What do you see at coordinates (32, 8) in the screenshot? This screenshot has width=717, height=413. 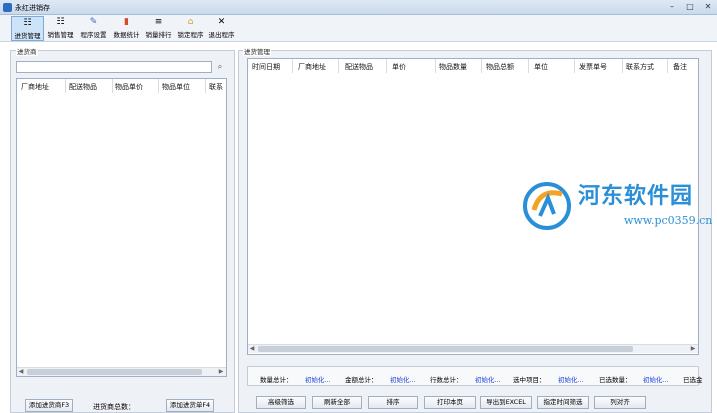 I see `window-title: 永红进销存` at bounding box center [32, 8].